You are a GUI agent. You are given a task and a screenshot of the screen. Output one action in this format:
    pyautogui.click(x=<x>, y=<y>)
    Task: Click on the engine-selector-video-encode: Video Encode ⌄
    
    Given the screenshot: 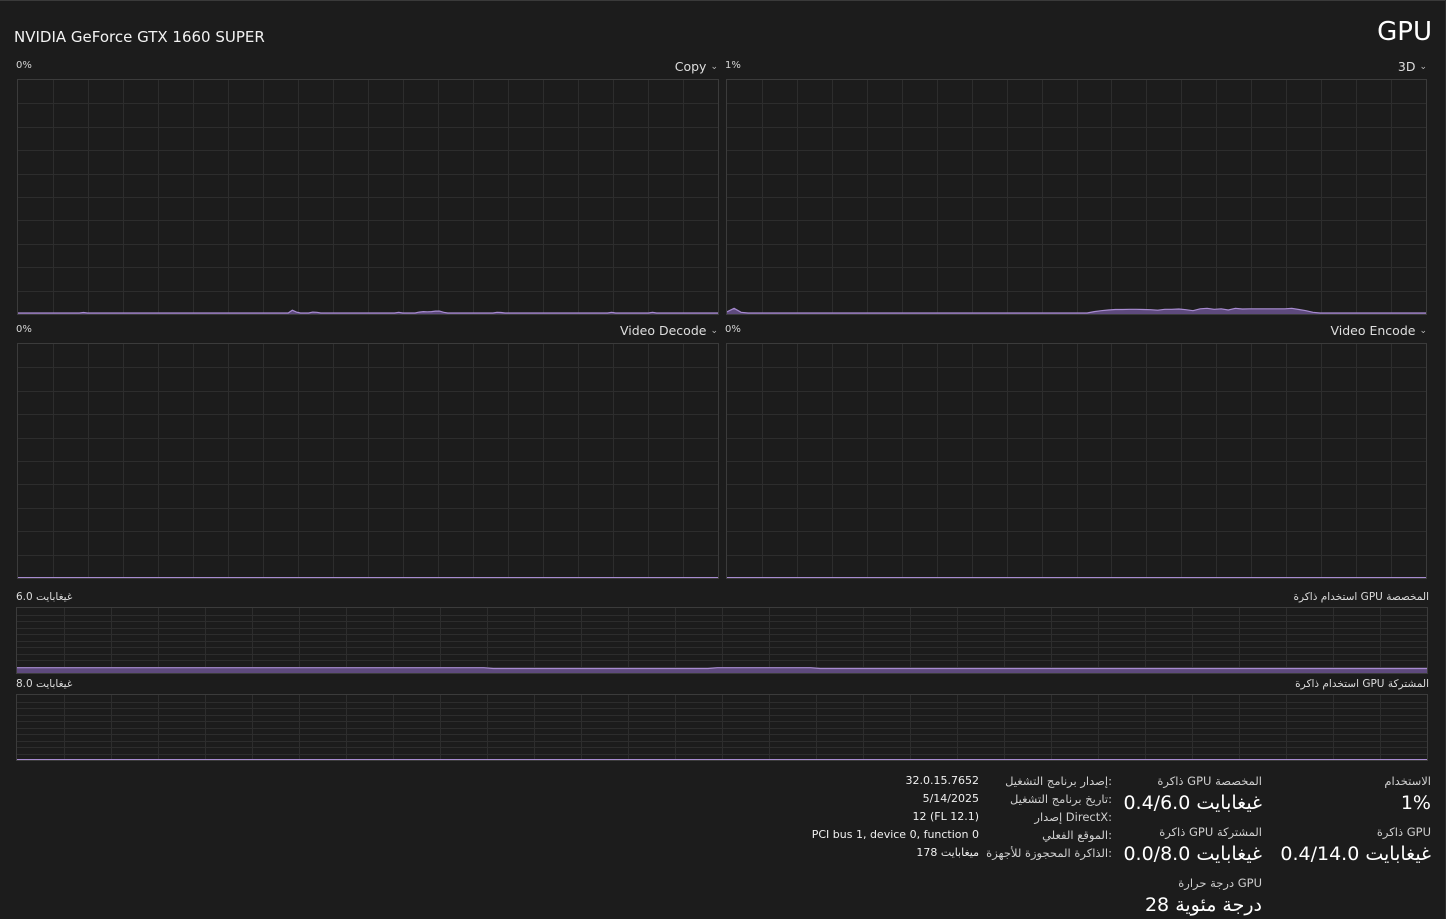 What is the action you would take?
    pyautogui.click(x=1378, y=330)
    